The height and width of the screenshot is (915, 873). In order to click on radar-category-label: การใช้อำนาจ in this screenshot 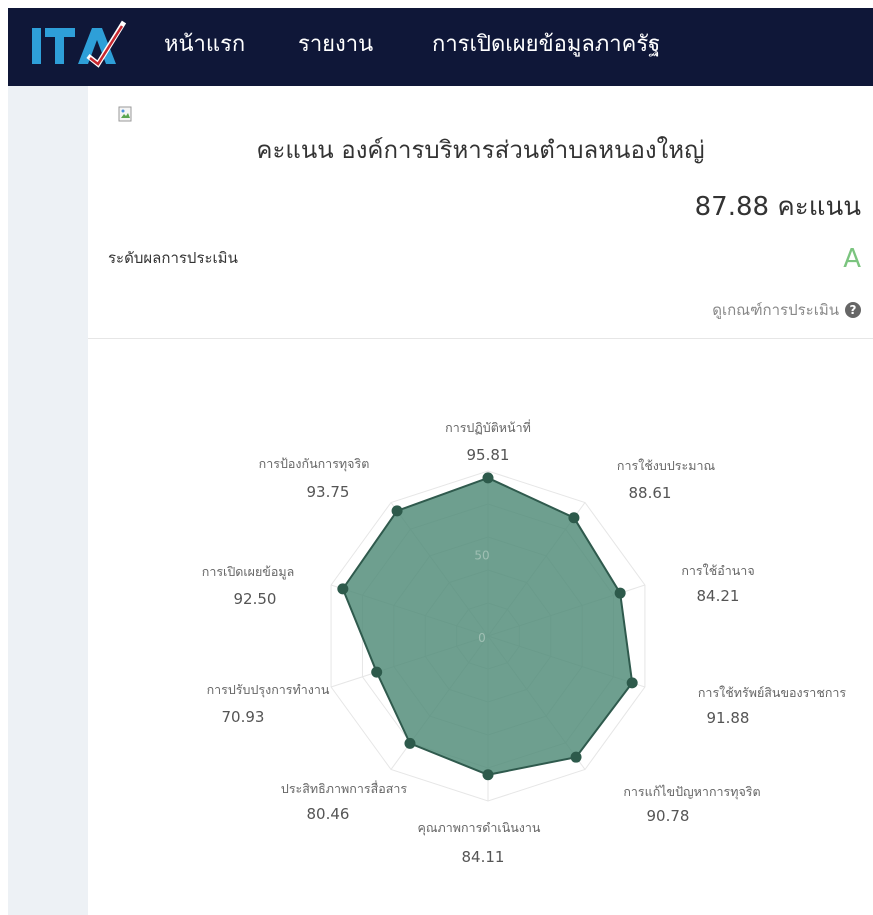, I will do `click(717, 570)`.